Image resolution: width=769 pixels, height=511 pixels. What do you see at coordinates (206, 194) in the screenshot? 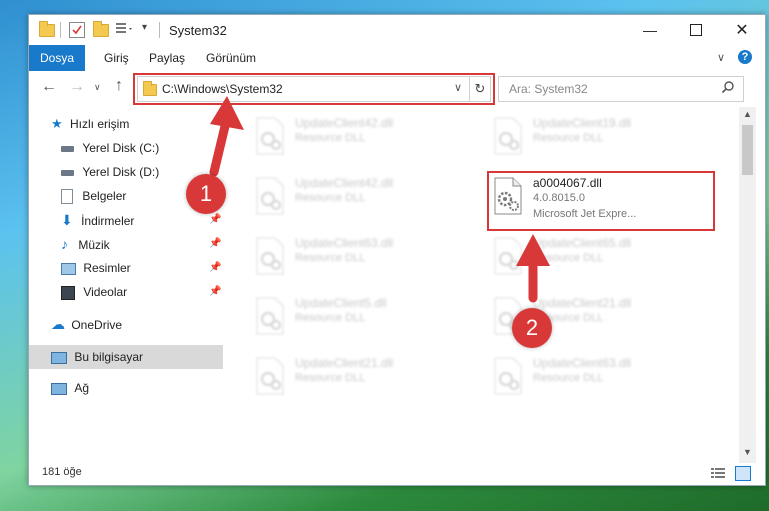
I see `step-1-badge: 1` at bounding box center [206, 194].